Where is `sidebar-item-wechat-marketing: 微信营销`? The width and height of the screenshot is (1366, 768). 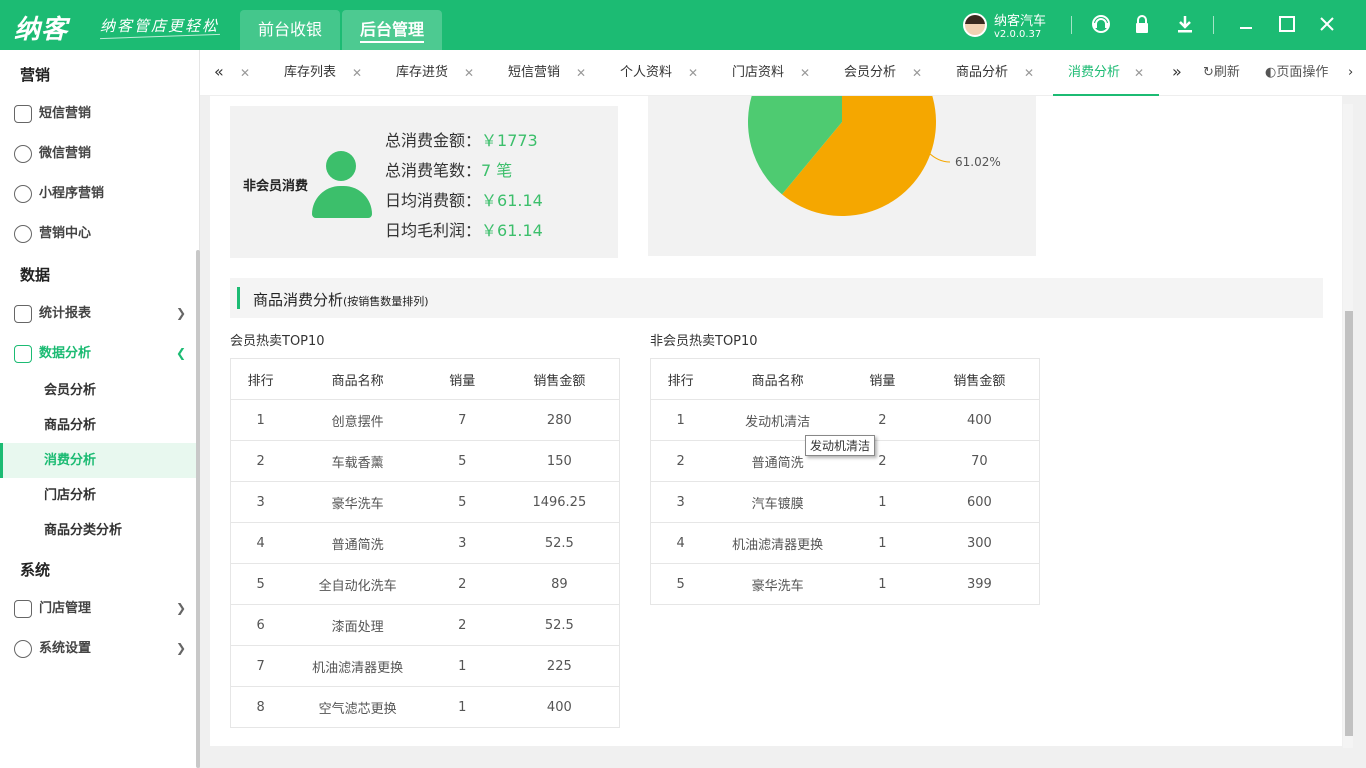 sidebar-item-wechat-marketing: 微信营销 is located at coordinates (98, 153).